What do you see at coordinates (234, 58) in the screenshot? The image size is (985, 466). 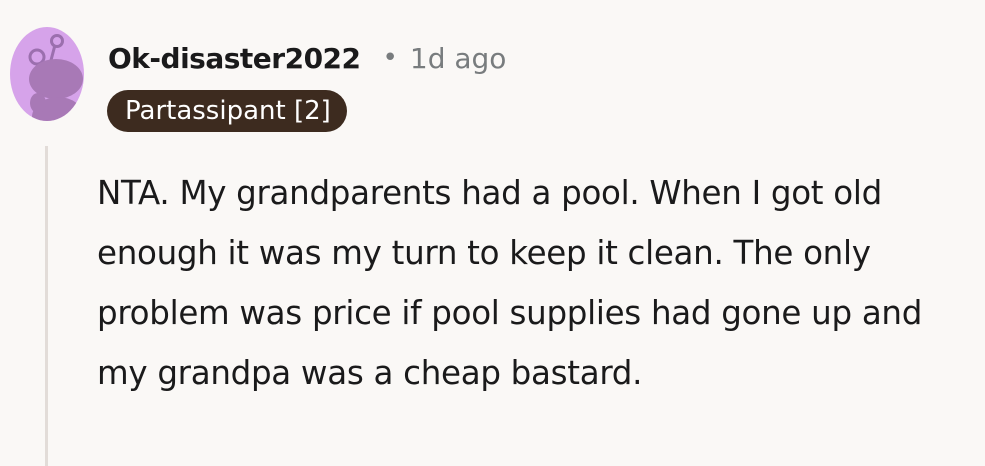 I see `username-link: Ok-disaster2022` at bounding box center [234, 58].